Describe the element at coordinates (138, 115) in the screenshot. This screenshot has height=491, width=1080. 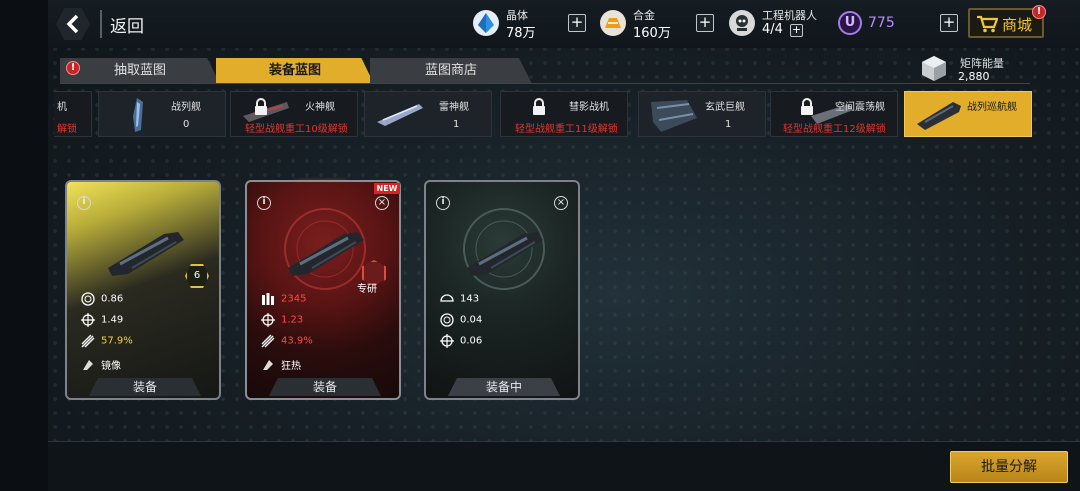
I see `battleship-icon` at that location.